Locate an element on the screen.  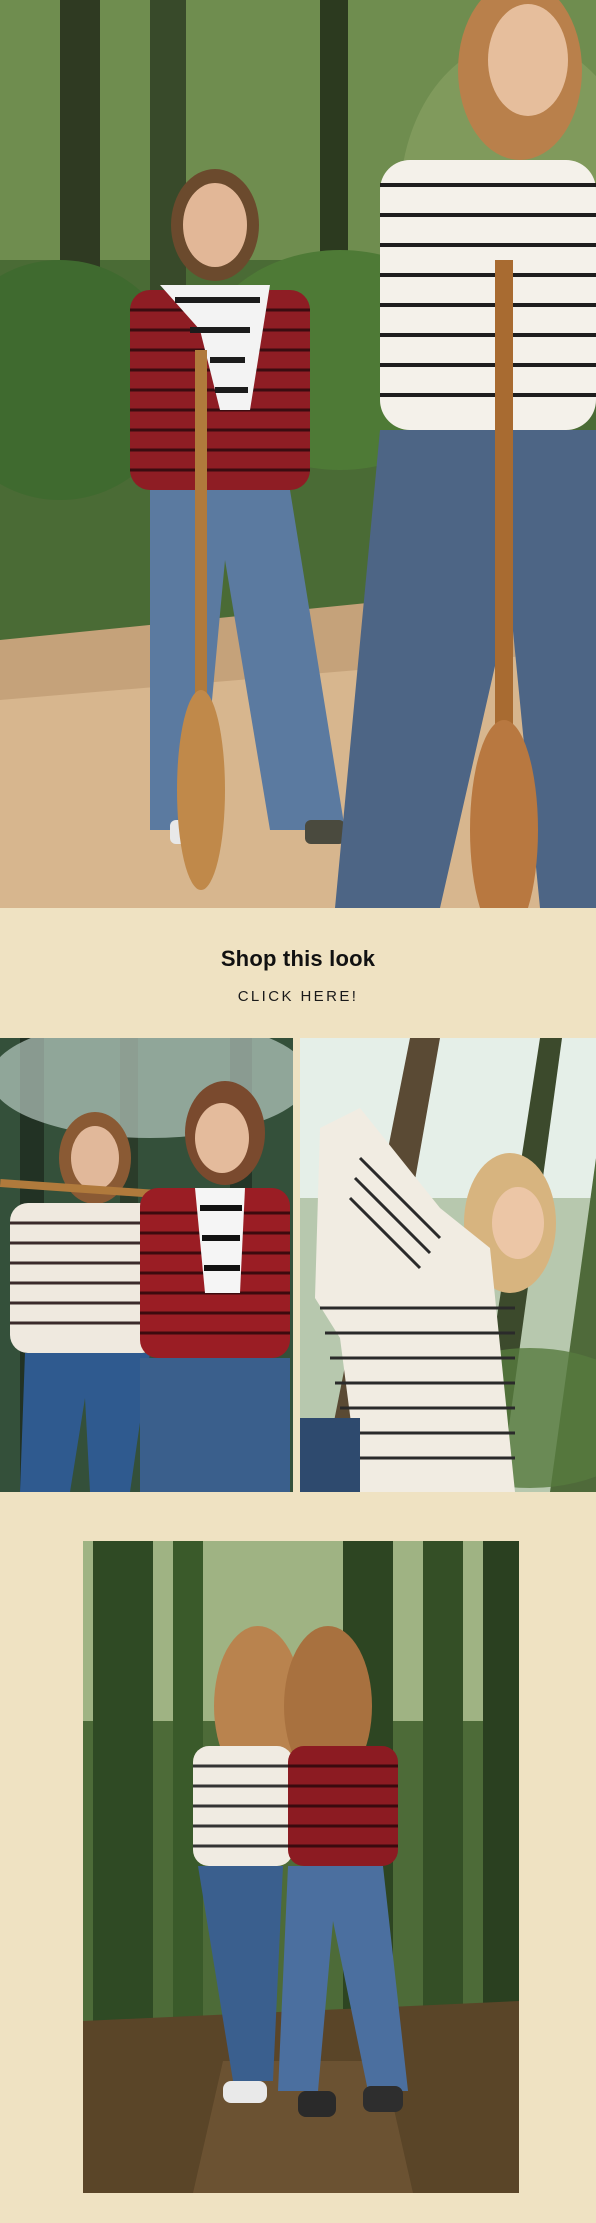
duo-left-illustration is located at coordinates (146, 1265).